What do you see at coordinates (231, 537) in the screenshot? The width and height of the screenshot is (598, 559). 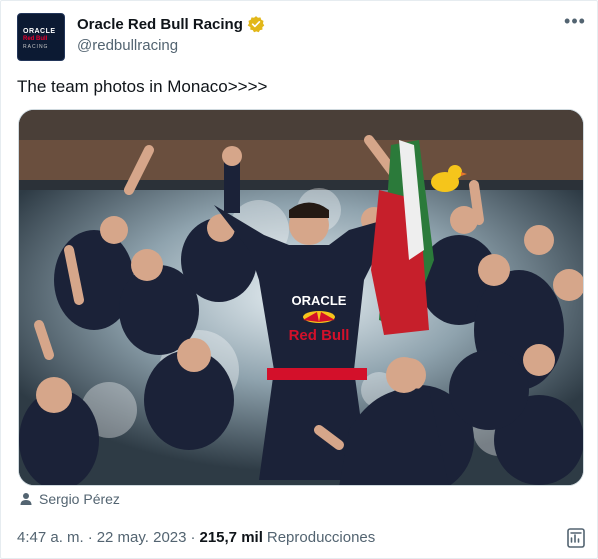 I see `views-count: 215,7 mil` at bounding box center [231, 537].